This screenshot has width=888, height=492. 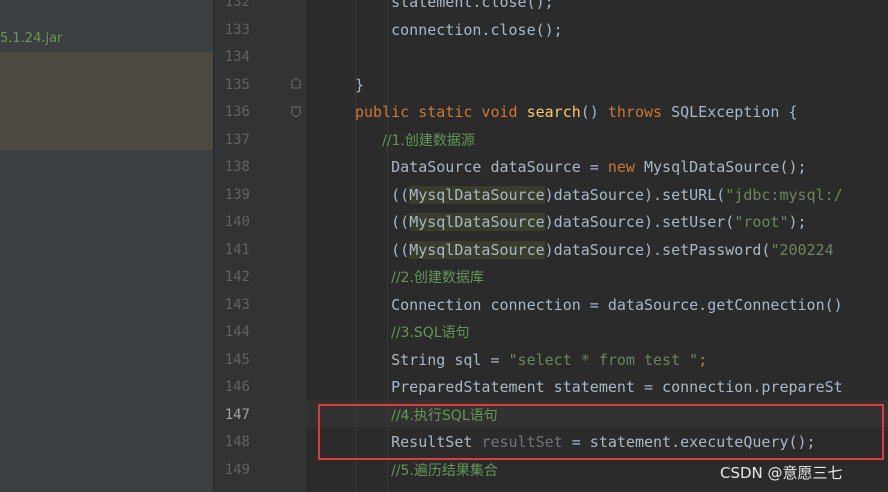 I want to click on line-number: 135, so click(x=232, y=85).